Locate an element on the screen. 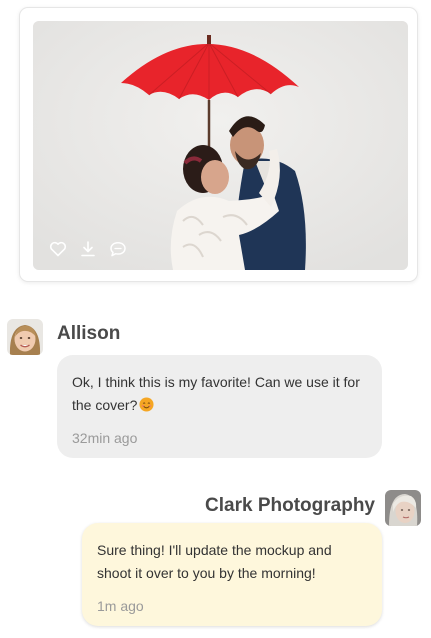  clark-photography-avatar-image is located at coordinates (403, 508).